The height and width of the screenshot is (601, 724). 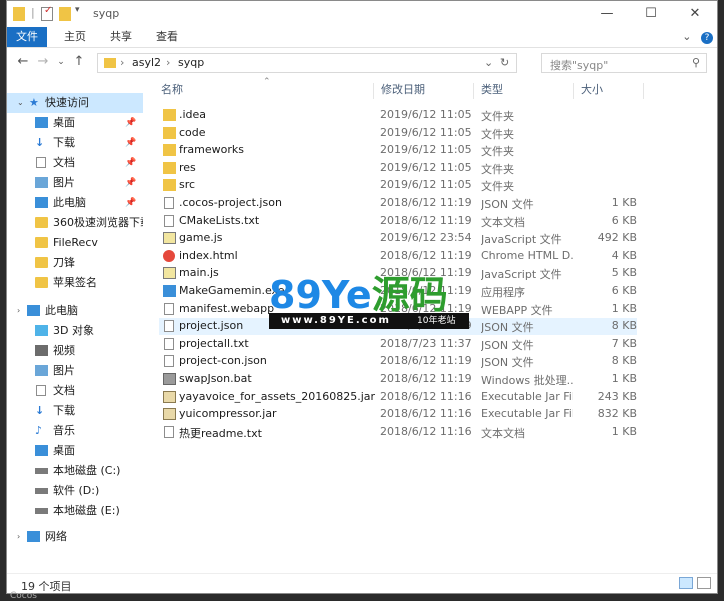 I want to click on sidebar-item-this-pc: › 此电脑, so click(x=75, y=311).